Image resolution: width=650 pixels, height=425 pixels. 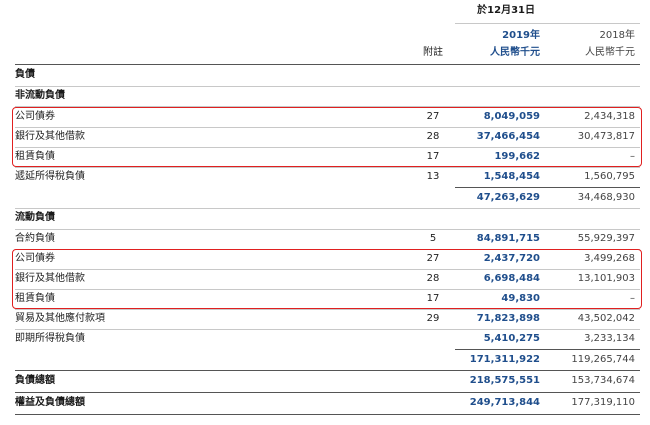 What do you see at coordinates (35, 238) in the screenshot?
I see `row-label: 合約負債` at bounding box center [35, 238].